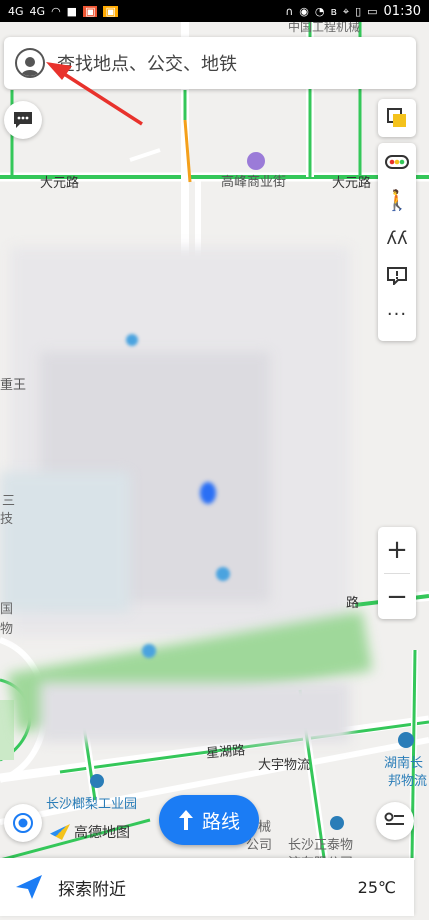  What do you see at coordinates (208, 493) in the screenshot?
I see `current-location-dot` at bounding box center [208, 493].